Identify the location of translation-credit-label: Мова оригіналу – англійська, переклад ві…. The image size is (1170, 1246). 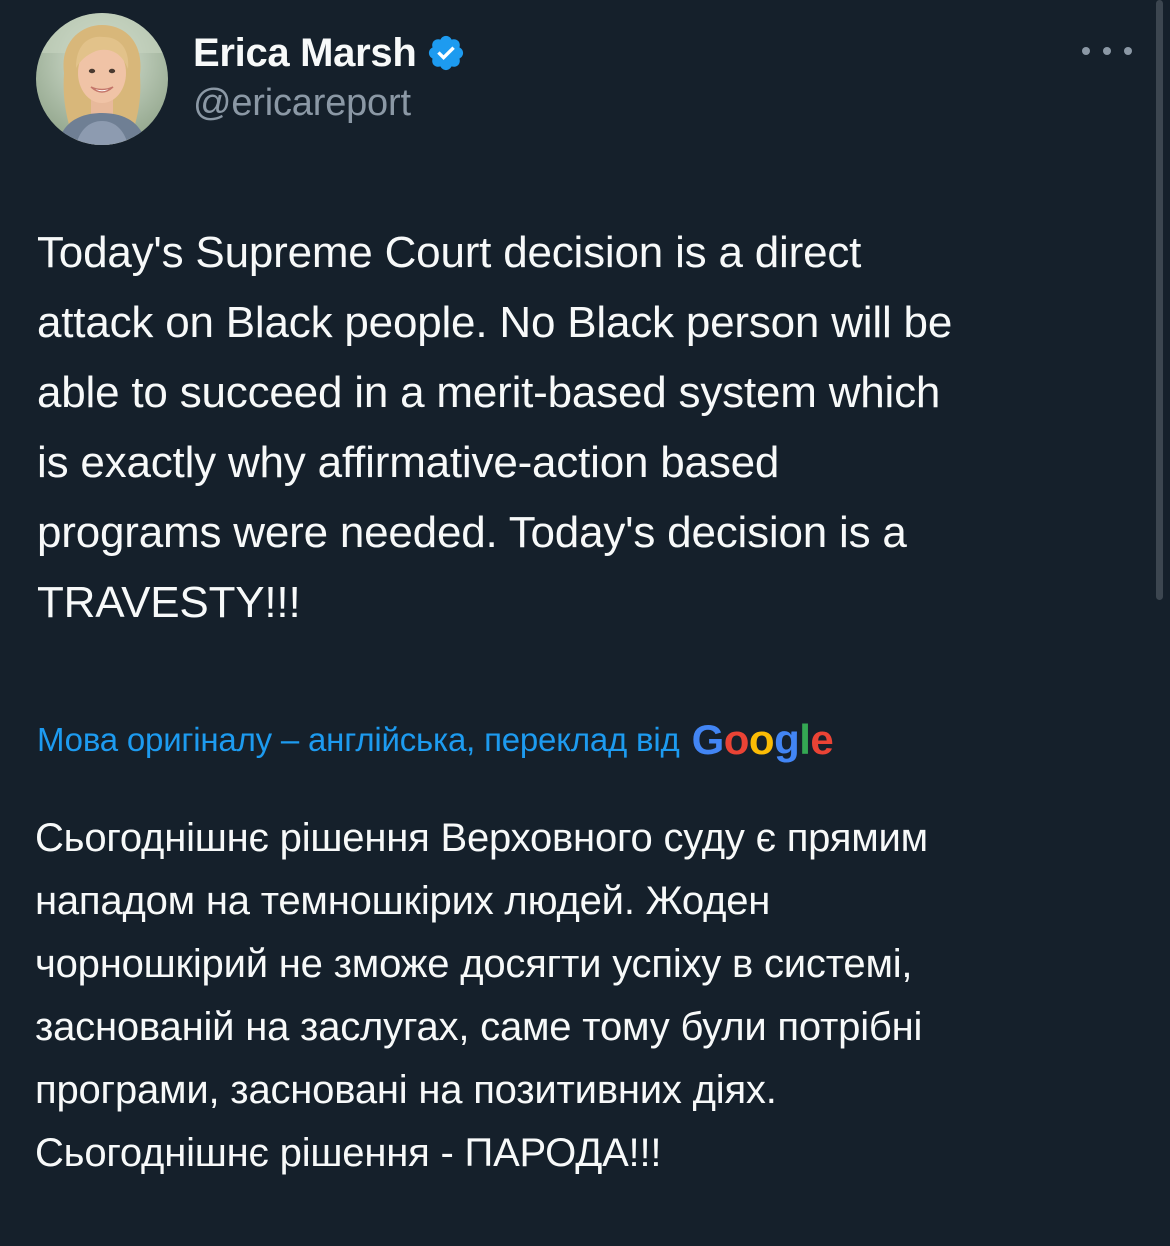
(358, 739).